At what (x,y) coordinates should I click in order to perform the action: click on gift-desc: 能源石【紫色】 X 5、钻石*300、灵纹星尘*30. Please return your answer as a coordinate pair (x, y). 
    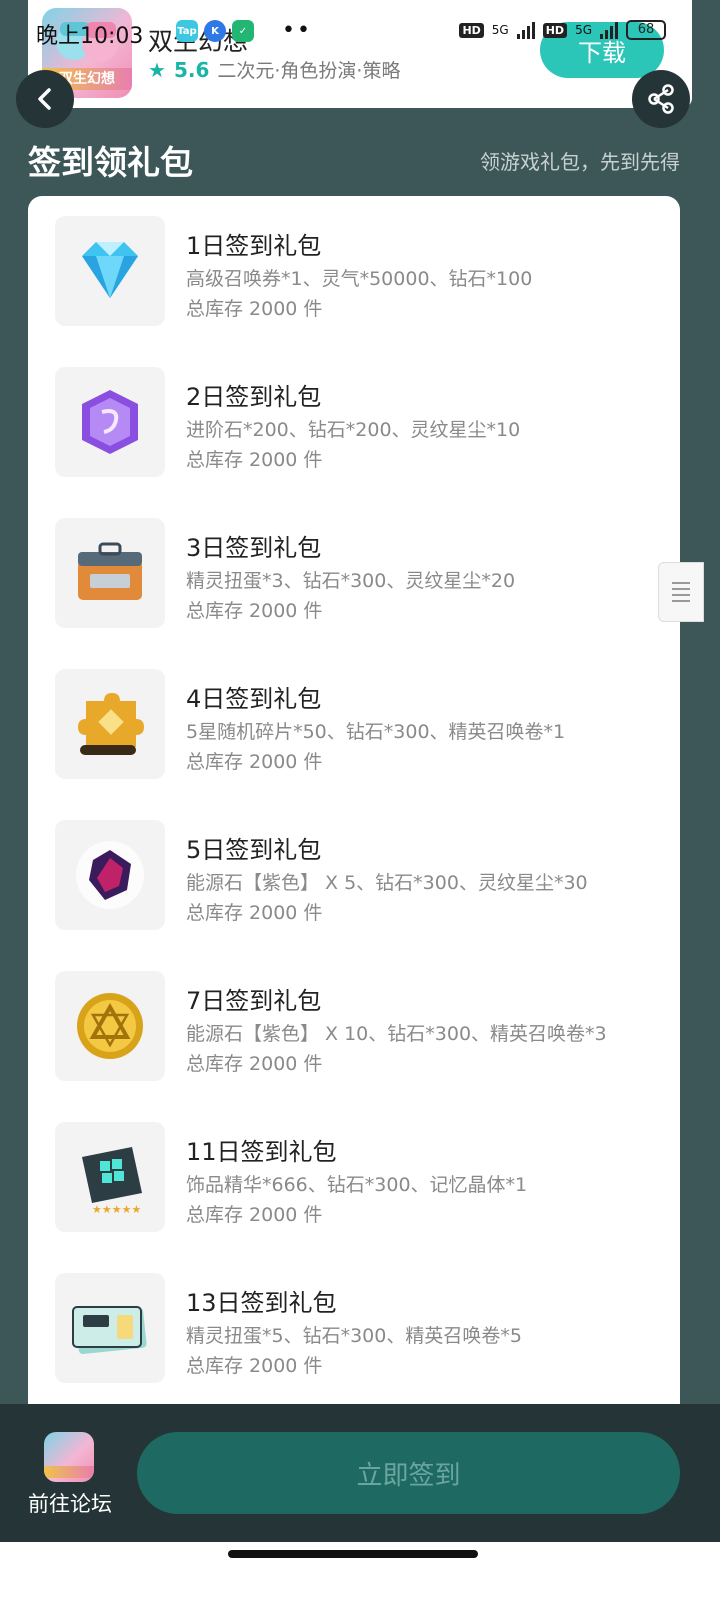
    Looking at the image, I should click on (387, 883).